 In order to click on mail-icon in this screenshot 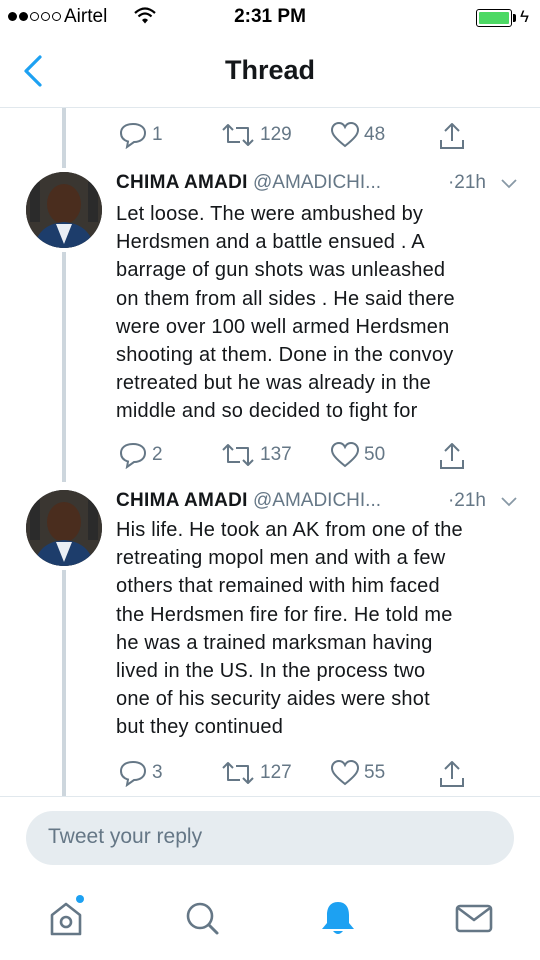, I will do `click(474, 918)`.